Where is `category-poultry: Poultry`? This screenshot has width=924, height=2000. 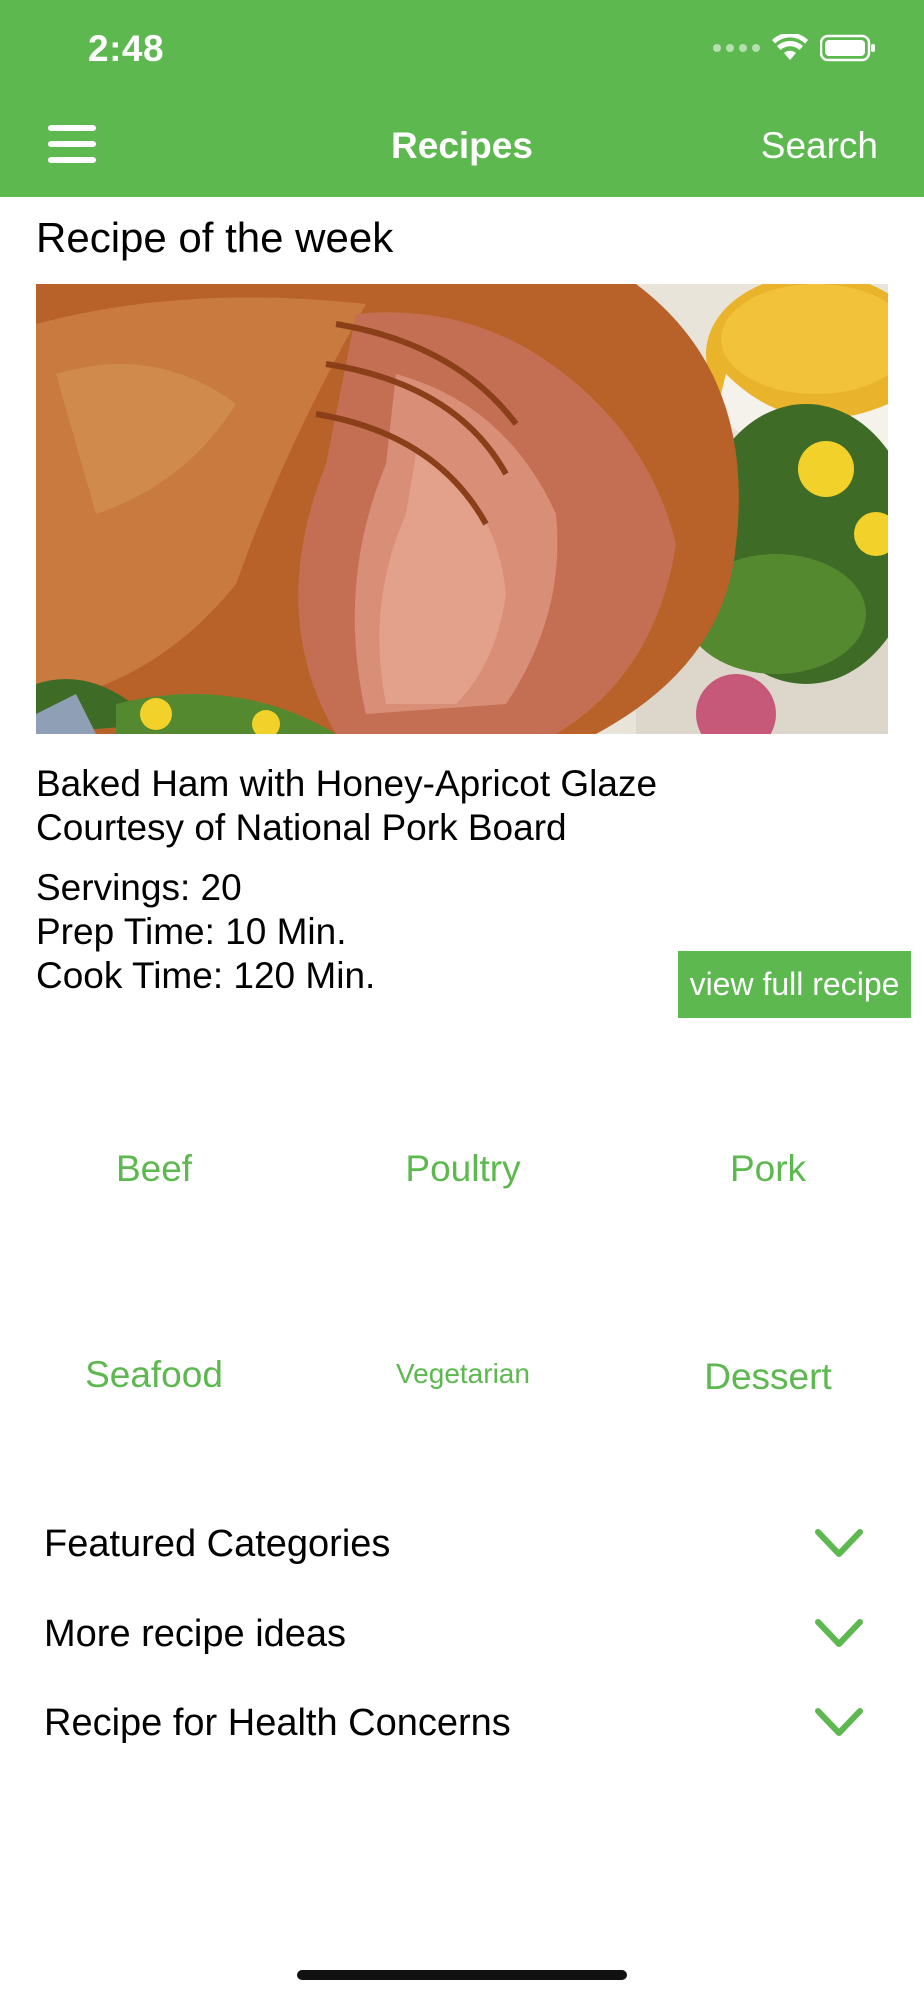 category-poultry: Poultry is located at coordinates (463, 1169).